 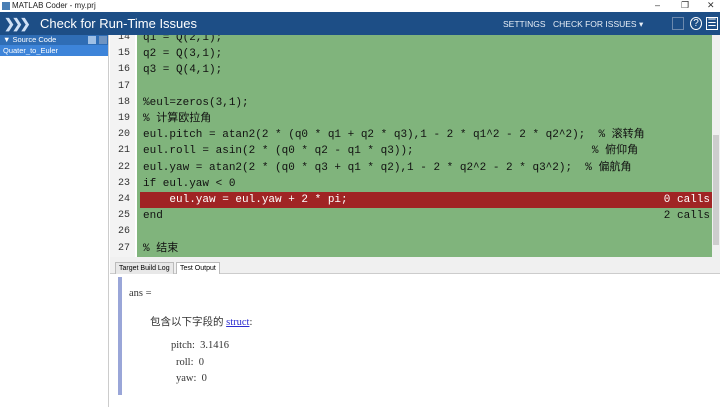 What do you see at coordinates (54, 40) in the screenshot?
I see `source-code-header: ▼ Source Code` at bounding box center [54, 40].